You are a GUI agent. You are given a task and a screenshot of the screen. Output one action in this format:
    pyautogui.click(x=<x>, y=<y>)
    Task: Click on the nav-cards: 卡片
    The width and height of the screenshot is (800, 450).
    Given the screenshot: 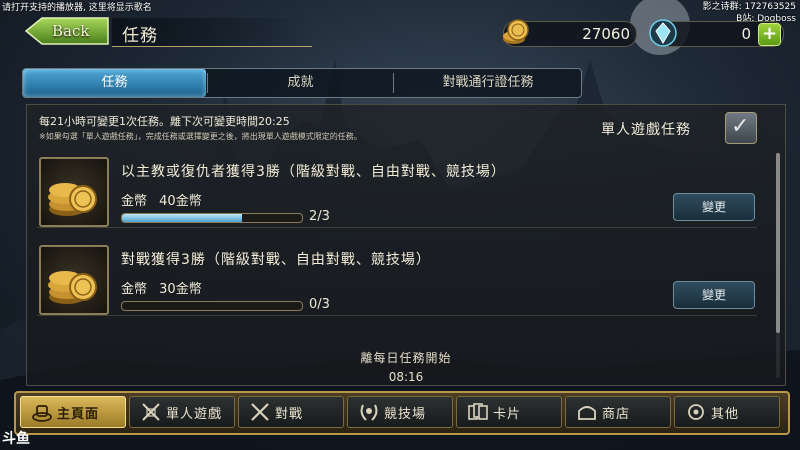 What is the action you would take?
    pyautogui.click(x=509, y=412)
    